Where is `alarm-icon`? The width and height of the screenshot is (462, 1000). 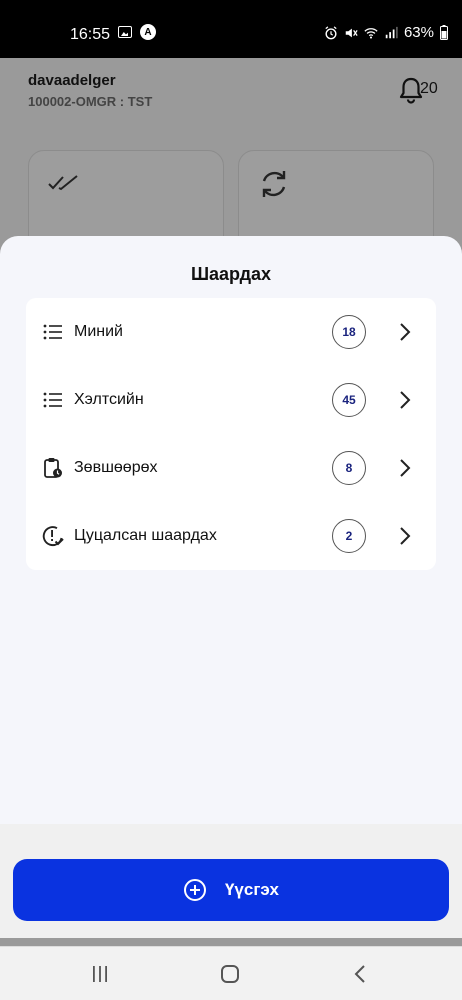 alarm-icon is located at coordinates (331, 32).